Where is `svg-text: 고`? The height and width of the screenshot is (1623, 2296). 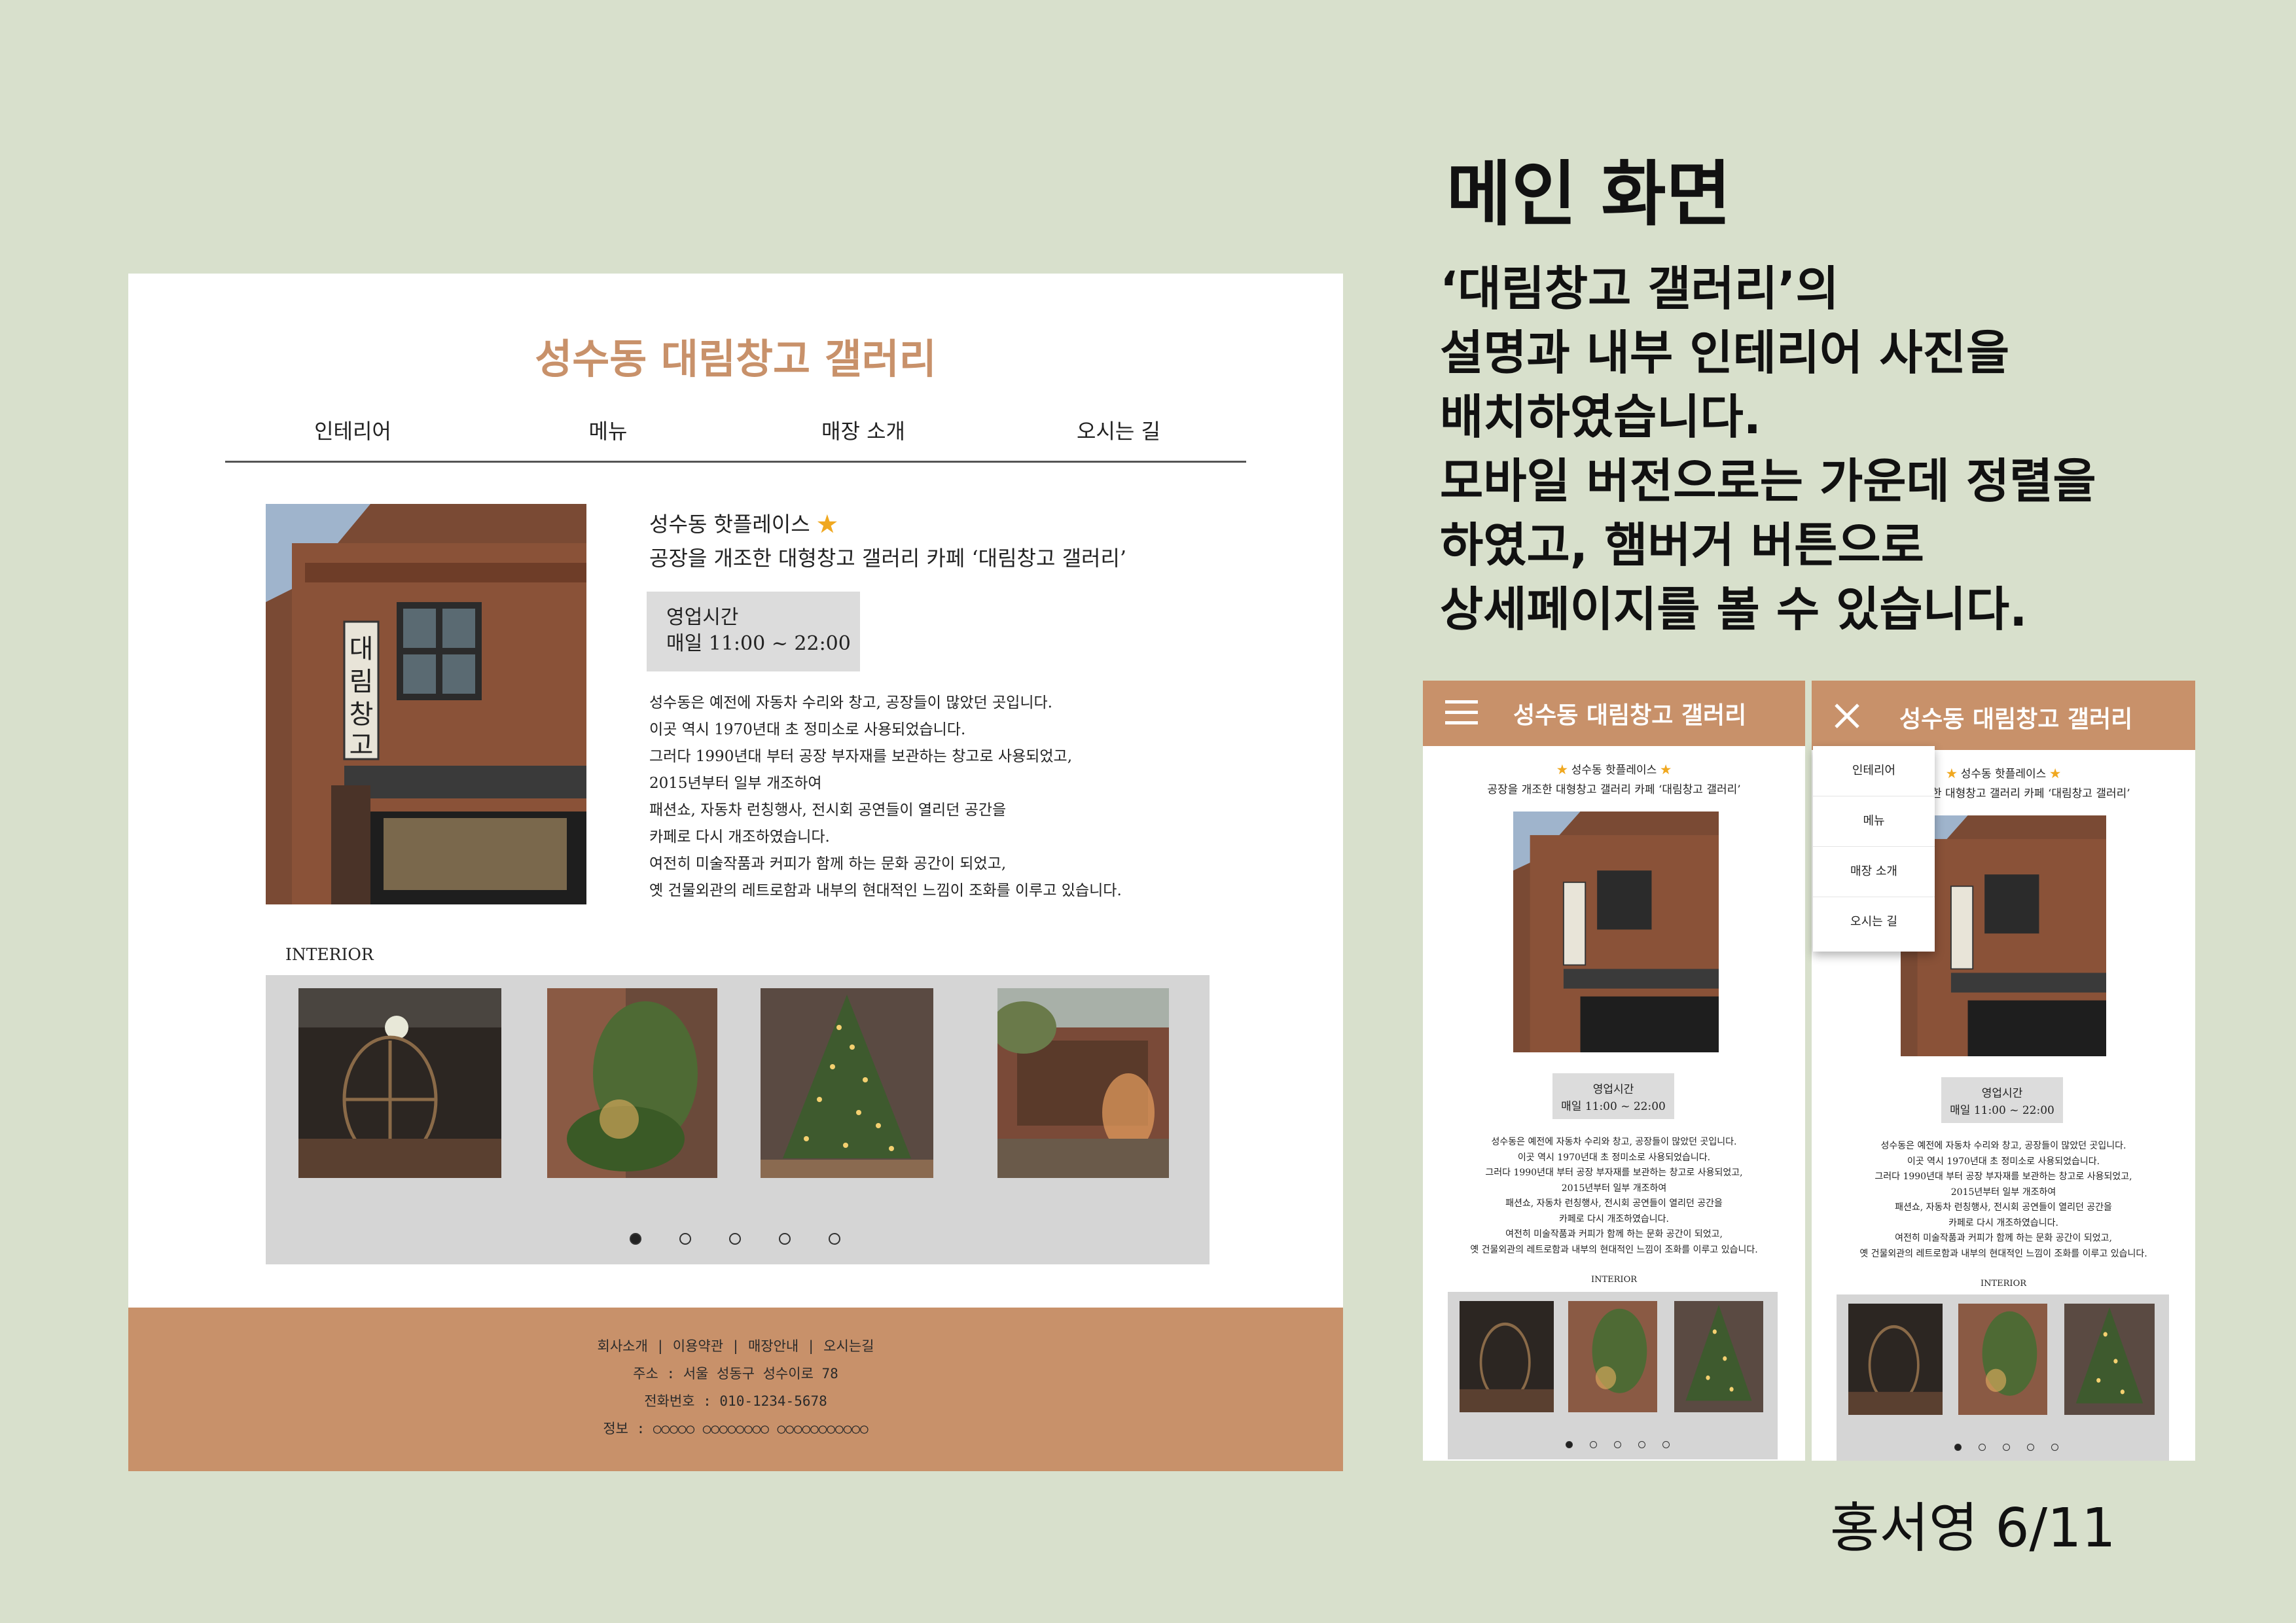 svg-text: 고 is located at coordinates (362, 745).